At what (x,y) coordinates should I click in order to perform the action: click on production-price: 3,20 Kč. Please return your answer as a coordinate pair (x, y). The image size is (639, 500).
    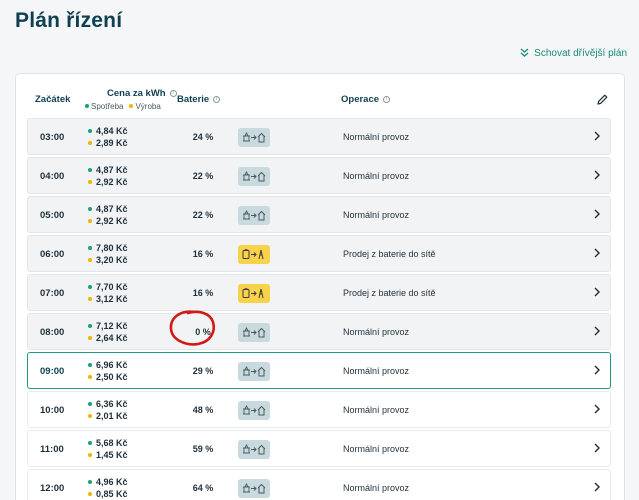
    Looking at the image, I should click on (108, 260).